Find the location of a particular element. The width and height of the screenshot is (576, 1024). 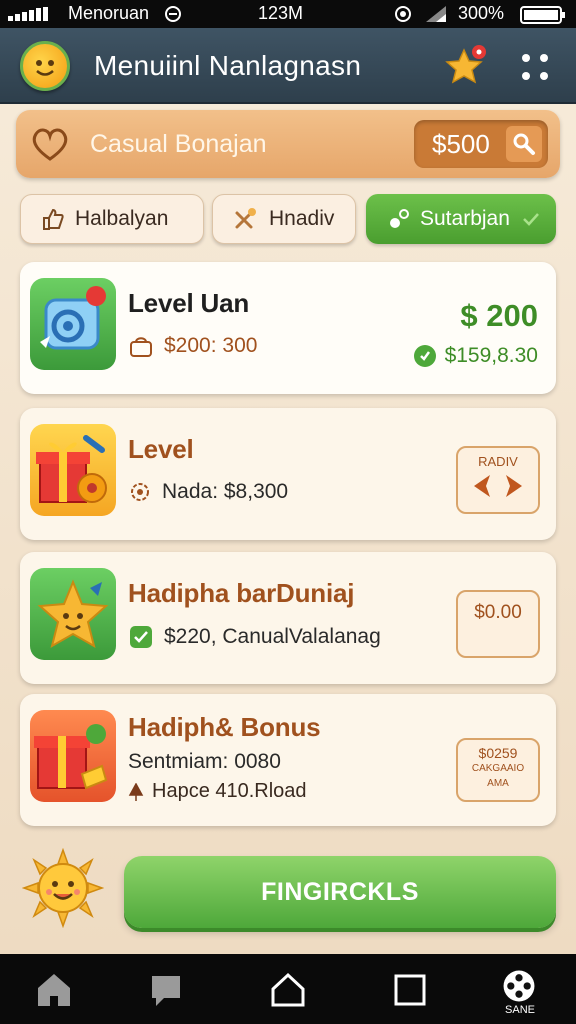

search-icon is located at coordinates (524, 144).